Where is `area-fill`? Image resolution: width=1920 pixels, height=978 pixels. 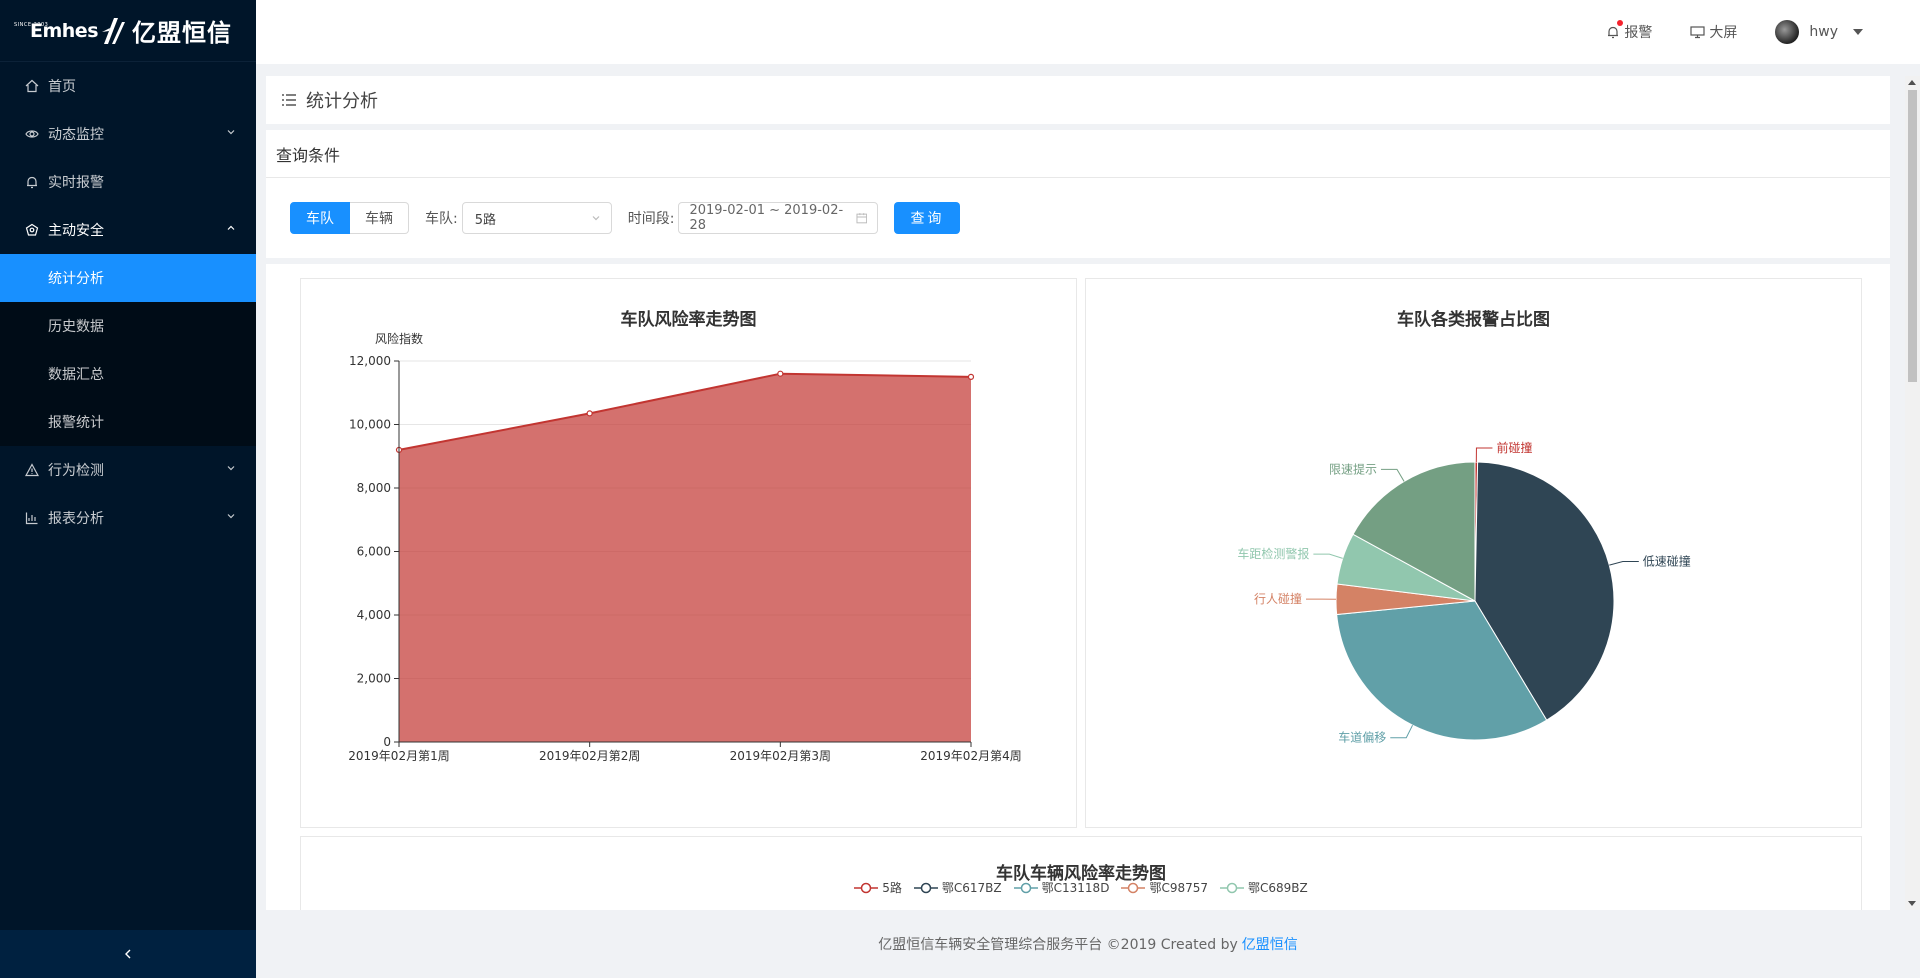
area-fill is located at coordinates (685, 557).